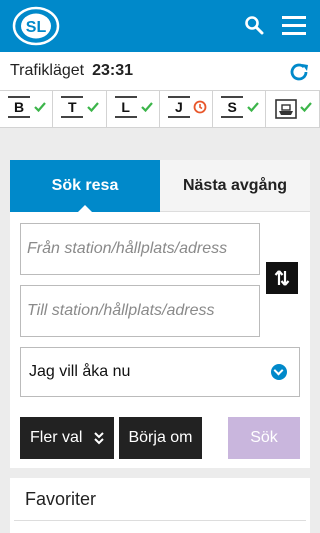 This screenshot has width=320, height=533. I want to click on mode-commuter-rail: J, so click(187, 109).